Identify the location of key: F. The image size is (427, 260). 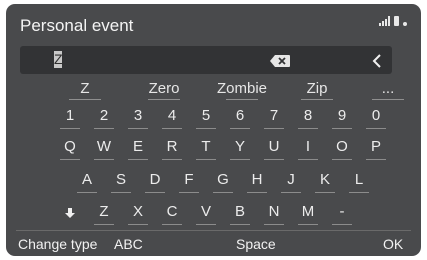
(189, 181).